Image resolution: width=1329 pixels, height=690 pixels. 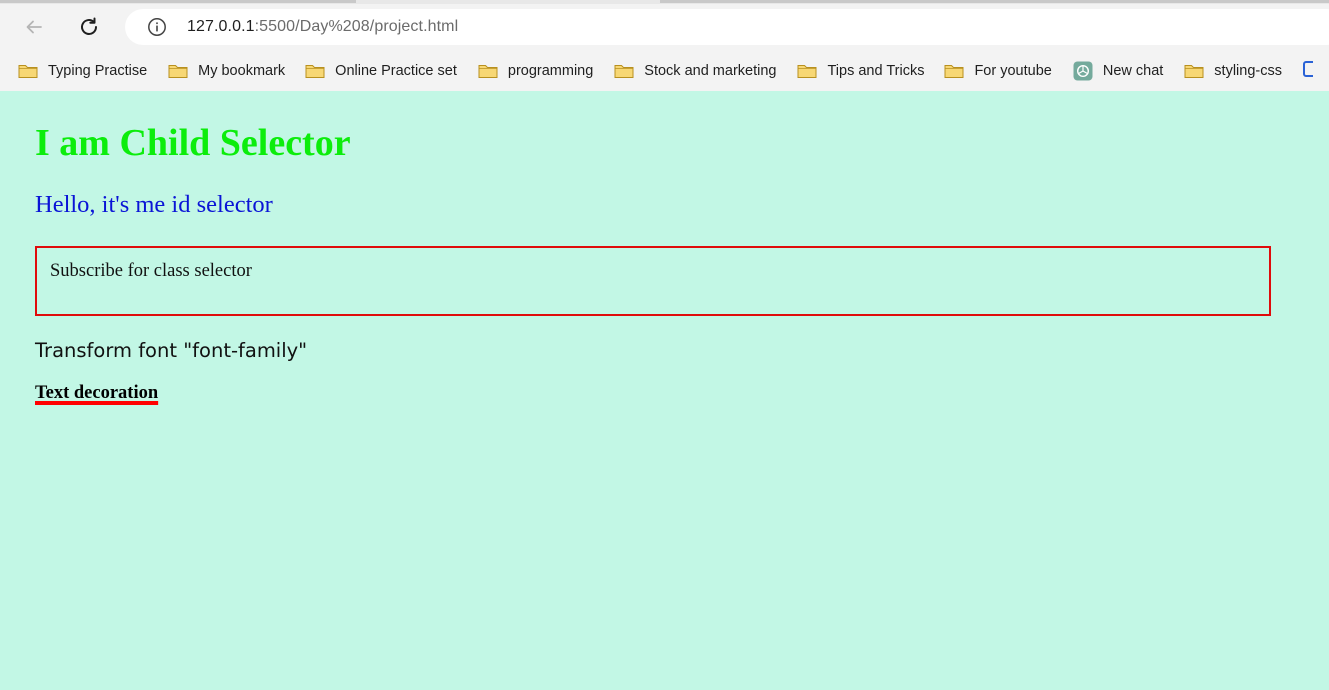 I want to click on bookmark-label: Typing Practise, so click(x=98, y=70).